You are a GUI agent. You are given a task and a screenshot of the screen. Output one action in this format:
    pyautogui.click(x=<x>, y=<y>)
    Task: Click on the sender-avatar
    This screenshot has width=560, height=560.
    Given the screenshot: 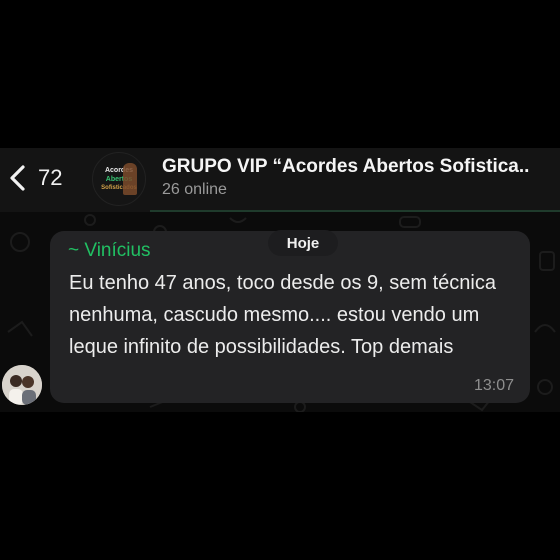 What is the action you would take?
    pyautogui.click(x=22, y=385)
    